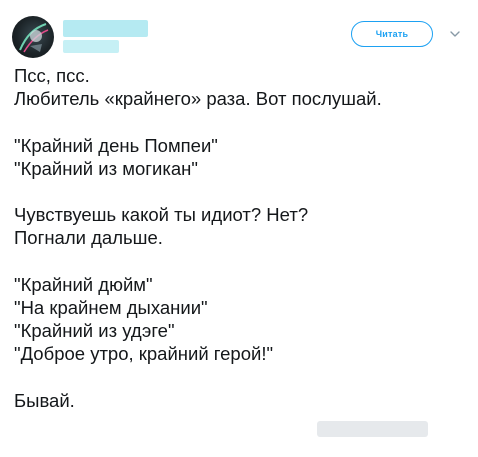 Image resolution: width=478 pixels, height=457 pixels. I want to click on tweet-line: "Крайний день Помпеи", so click(116, 145).